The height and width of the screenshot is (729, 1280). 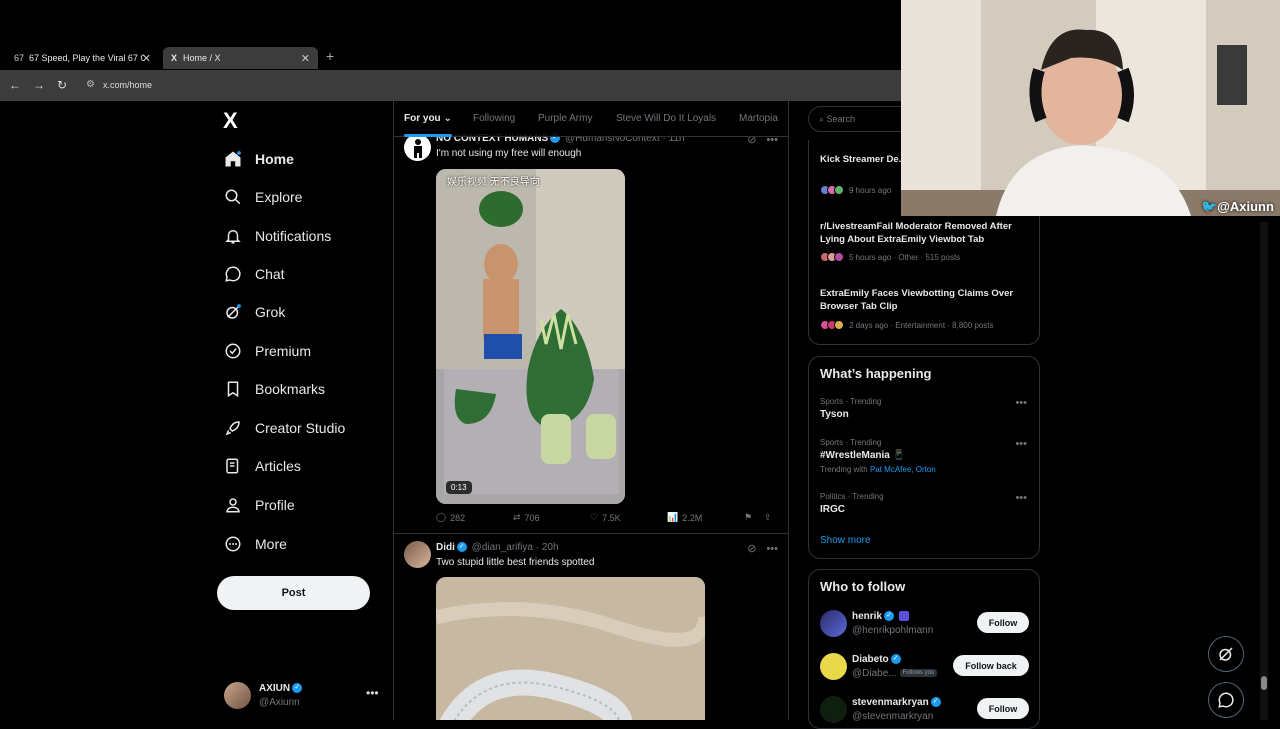 What do you see at coordinates (565, 118) in the screenshot?
I see `tab-purple-army: Purple Army` at bounding box center [565, 118].